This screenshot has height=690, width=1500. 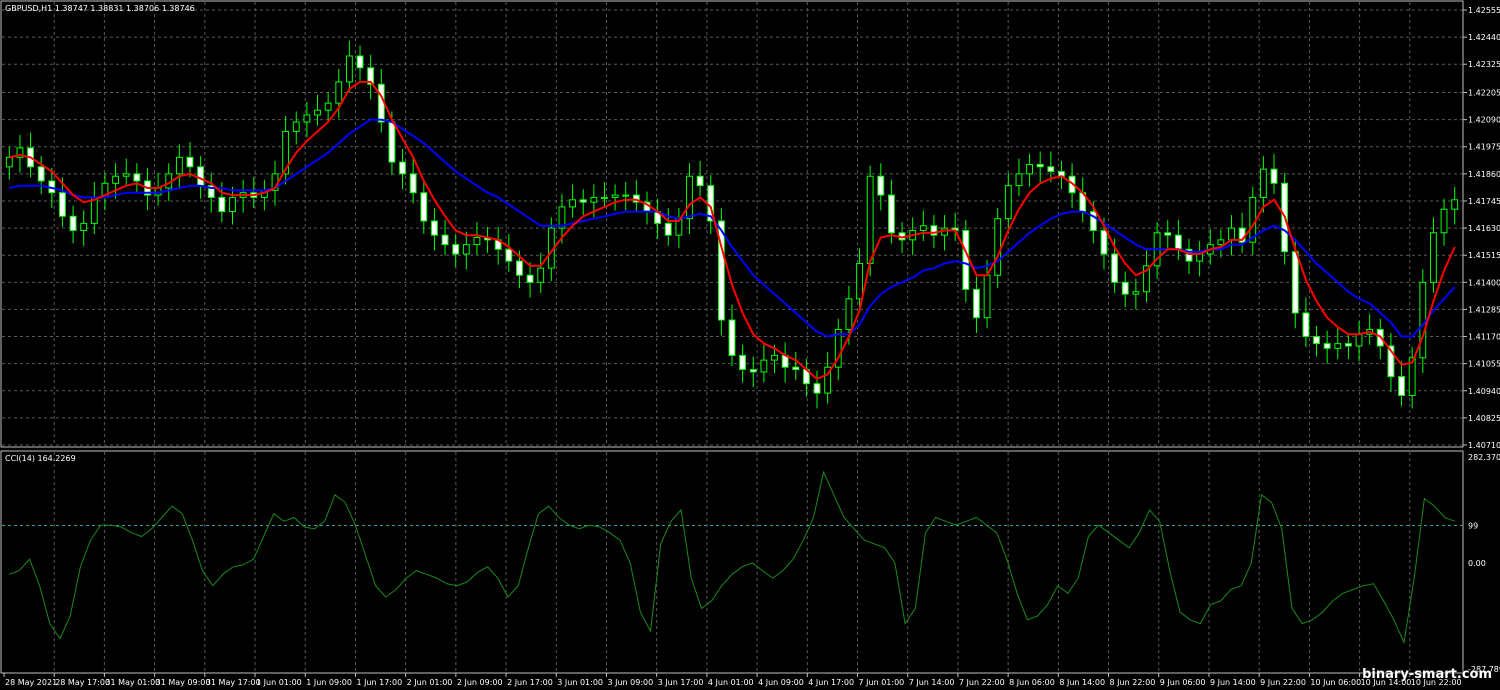 I want to click on time-tick-label: 28 May 17:00, so click(x=82, y=682).